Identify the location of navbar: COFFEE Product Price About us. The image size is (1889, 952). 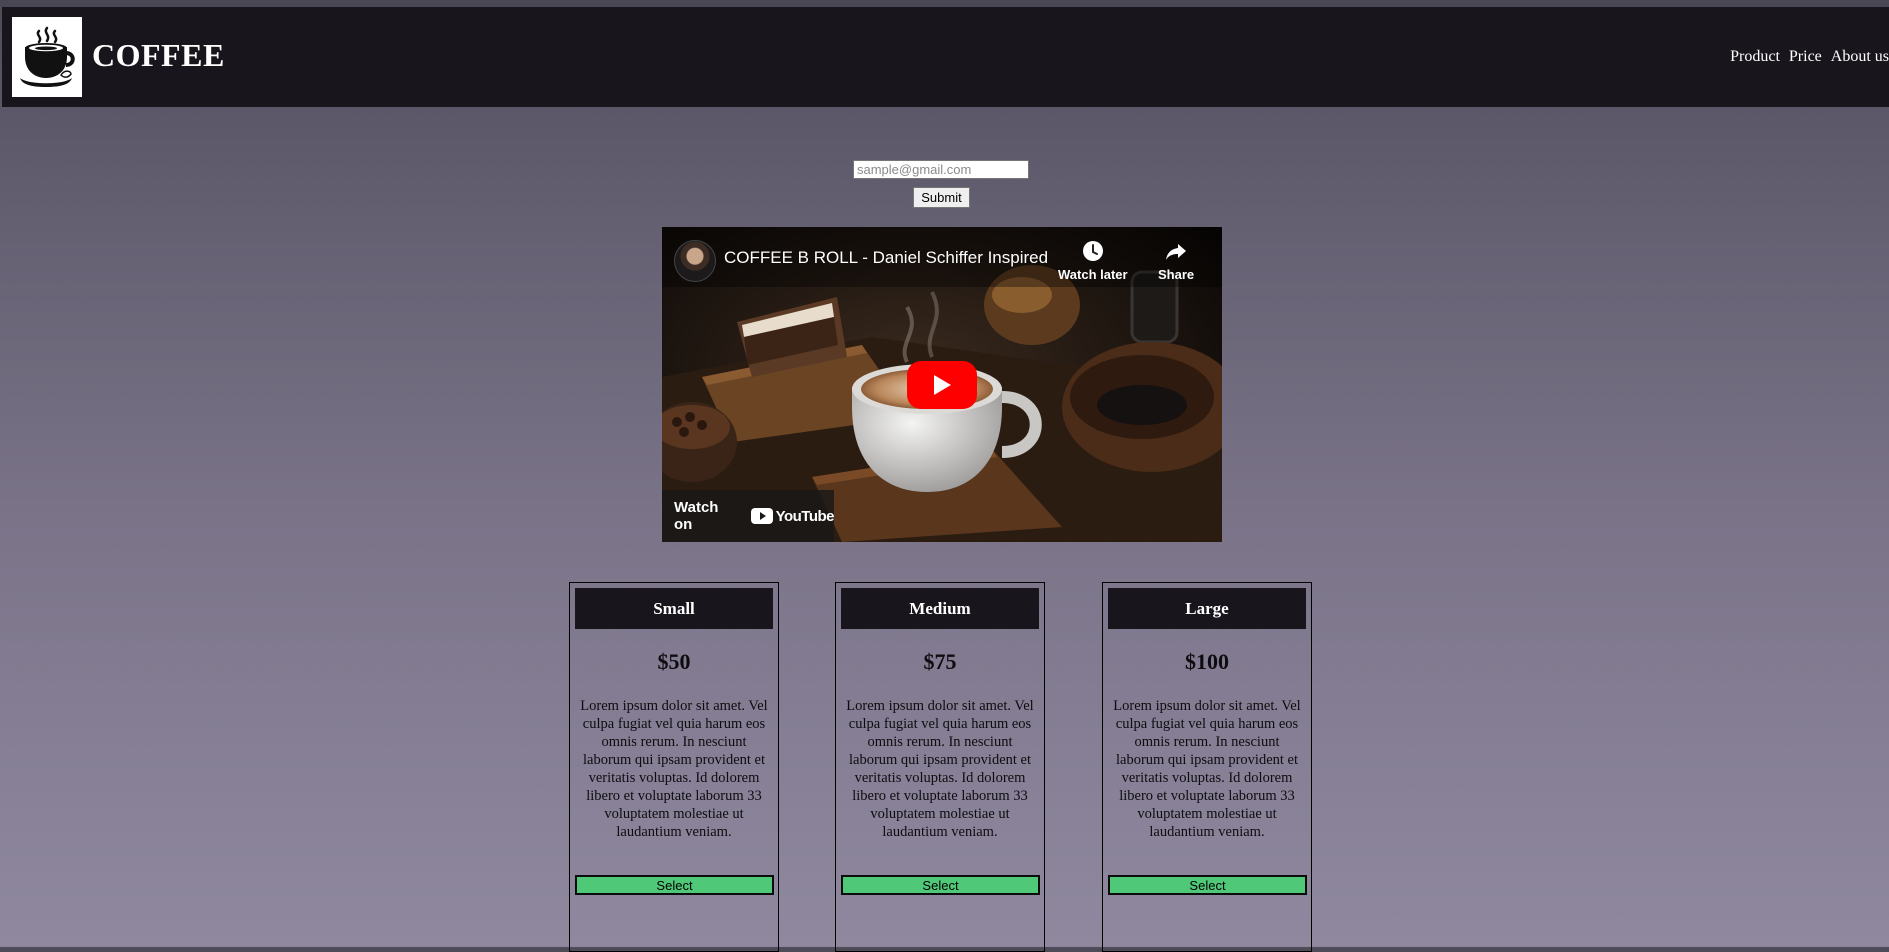
(945, 57).